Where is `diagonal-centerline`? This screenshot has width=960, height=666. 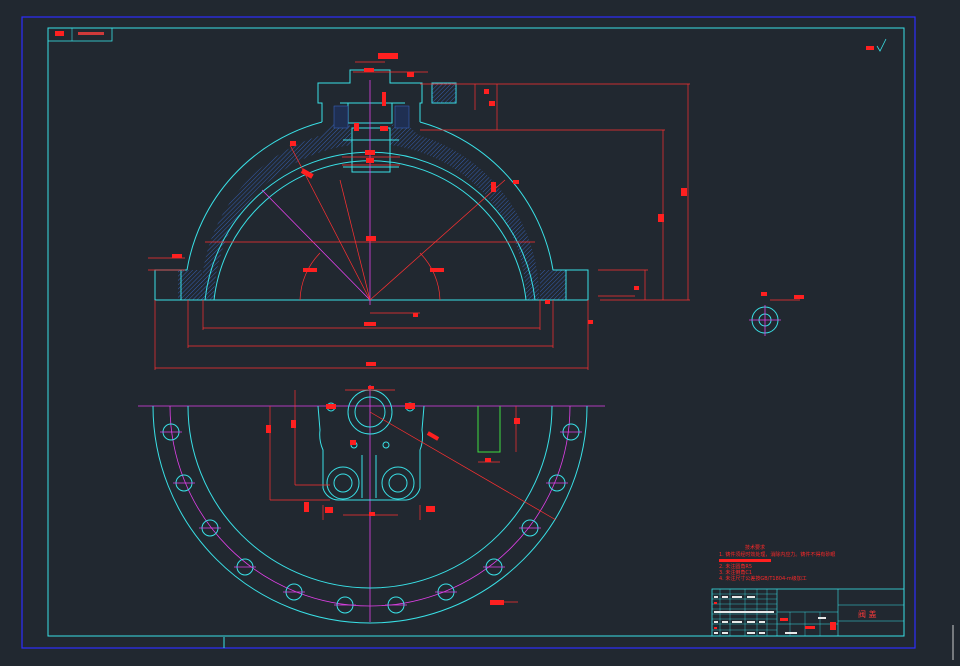
diagonal-centerline is located at coordinates (316, 245).